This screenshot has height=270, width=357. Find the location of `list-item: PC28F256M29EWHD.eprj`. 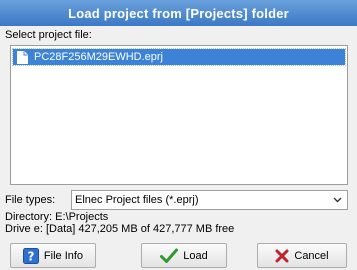

list-item: PC28F256M29EWHD.eprj is located at coordinates (179, 57).